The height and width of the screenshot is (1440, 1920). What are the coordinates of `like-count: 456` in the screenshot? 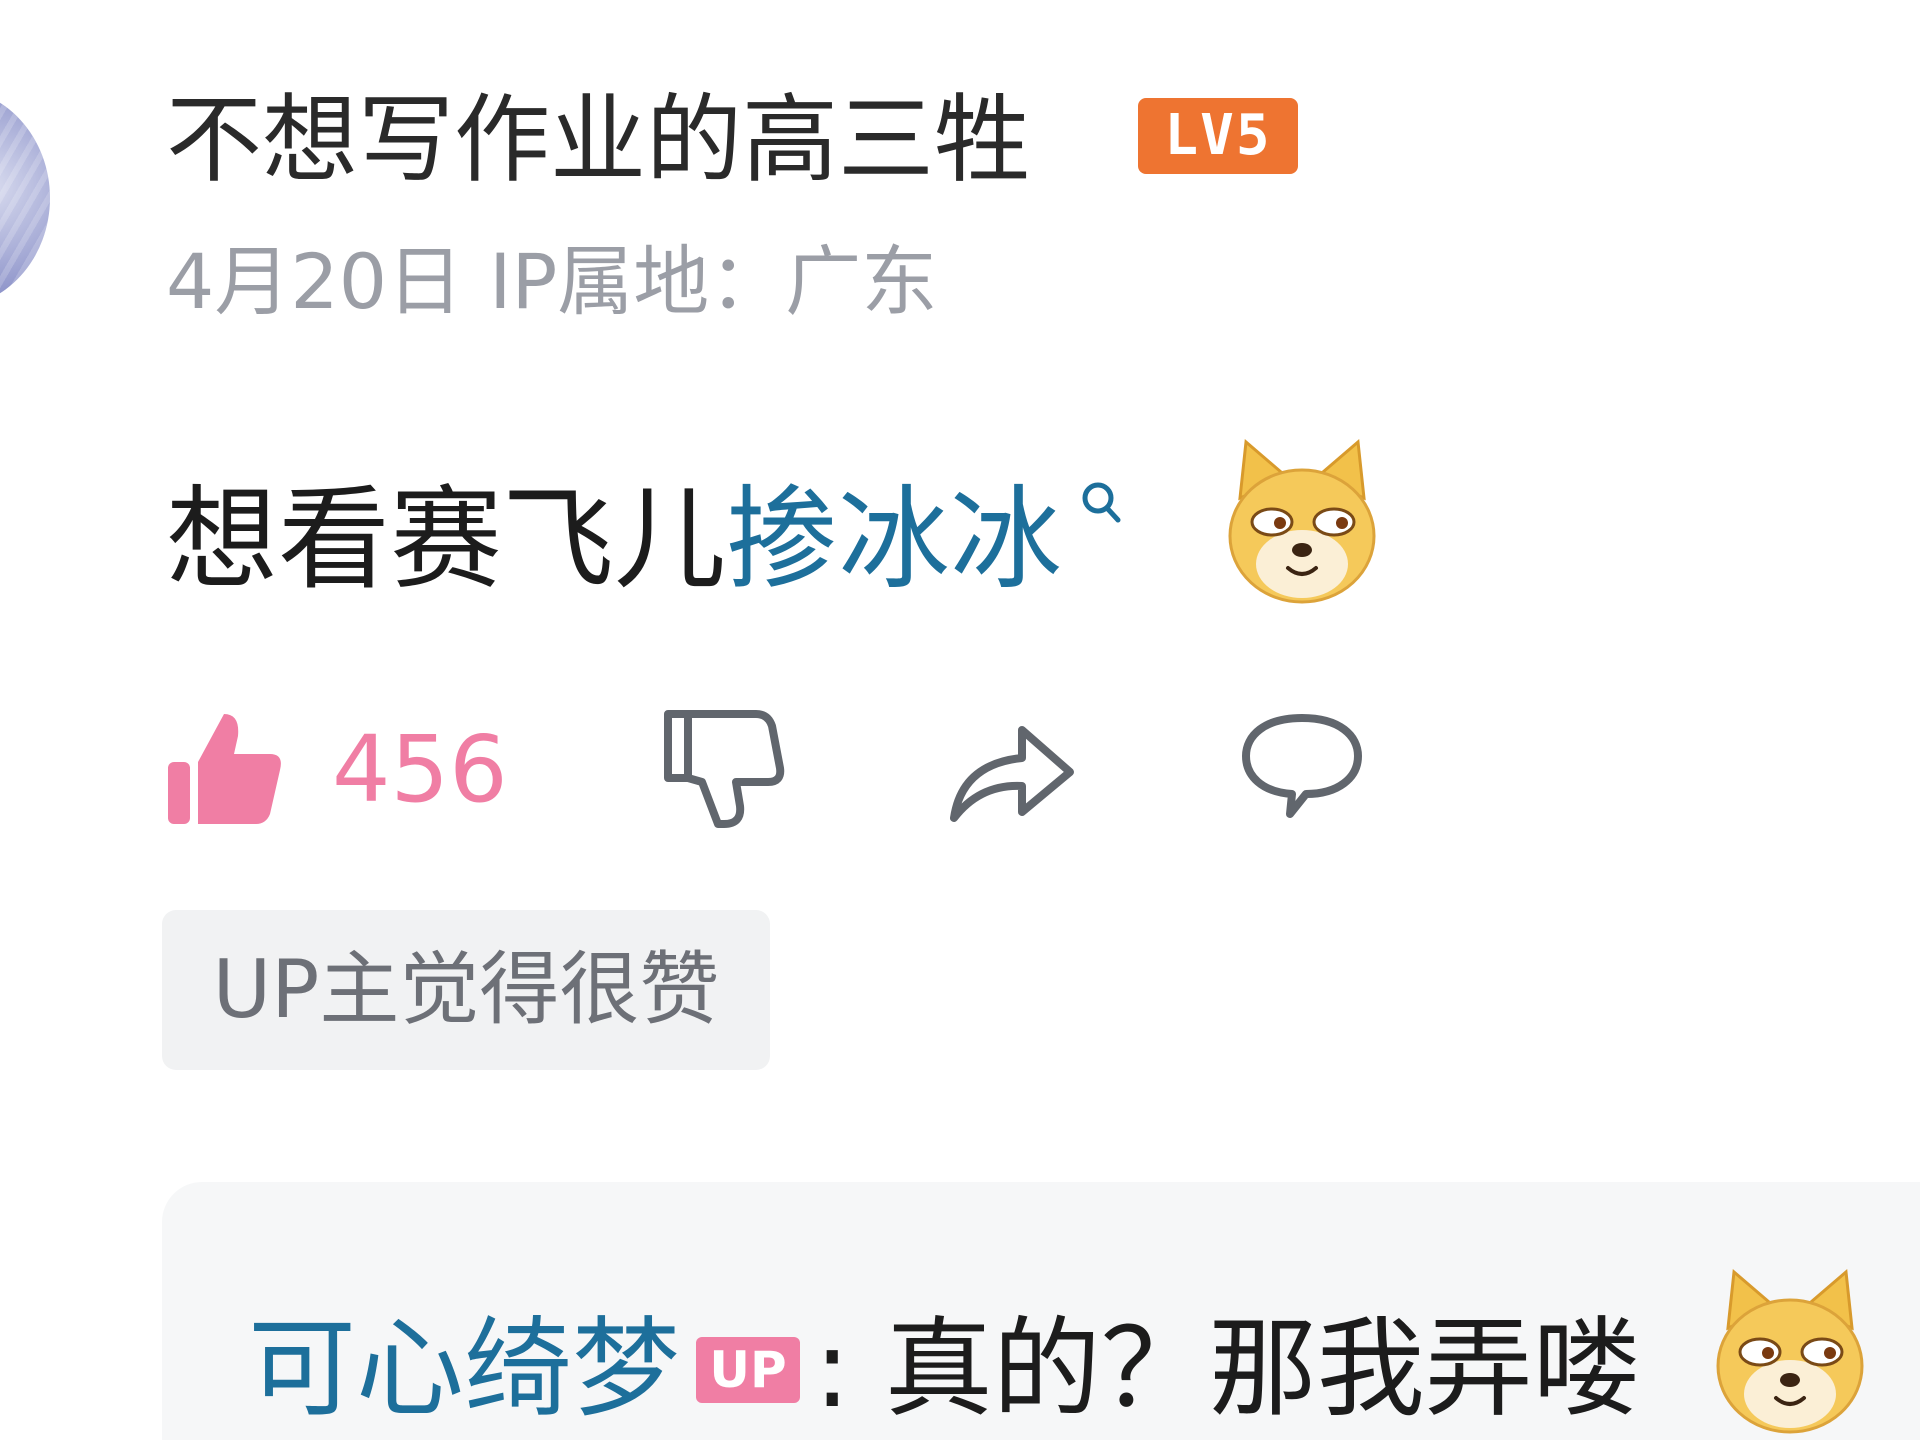 It's located at (420, 769).